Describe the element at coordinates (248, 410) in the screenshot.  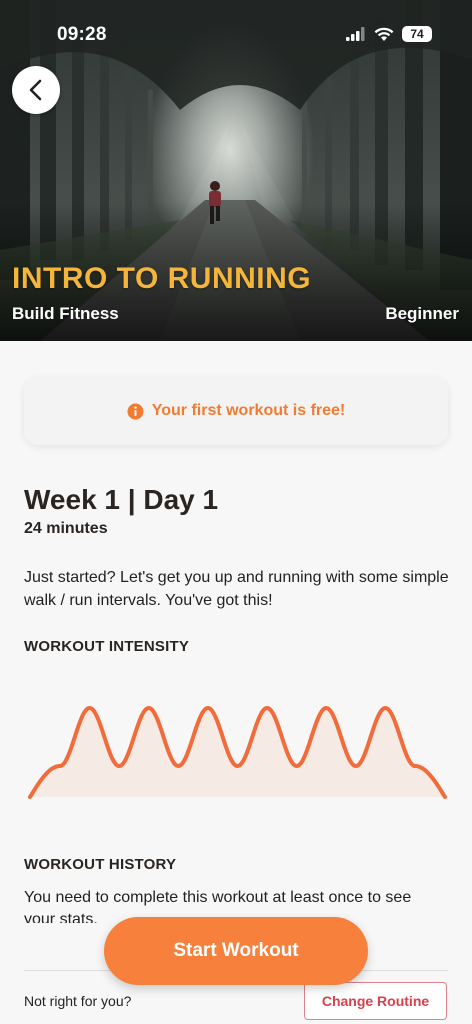
I see `banner-text: Your first workout is free!` at that location.